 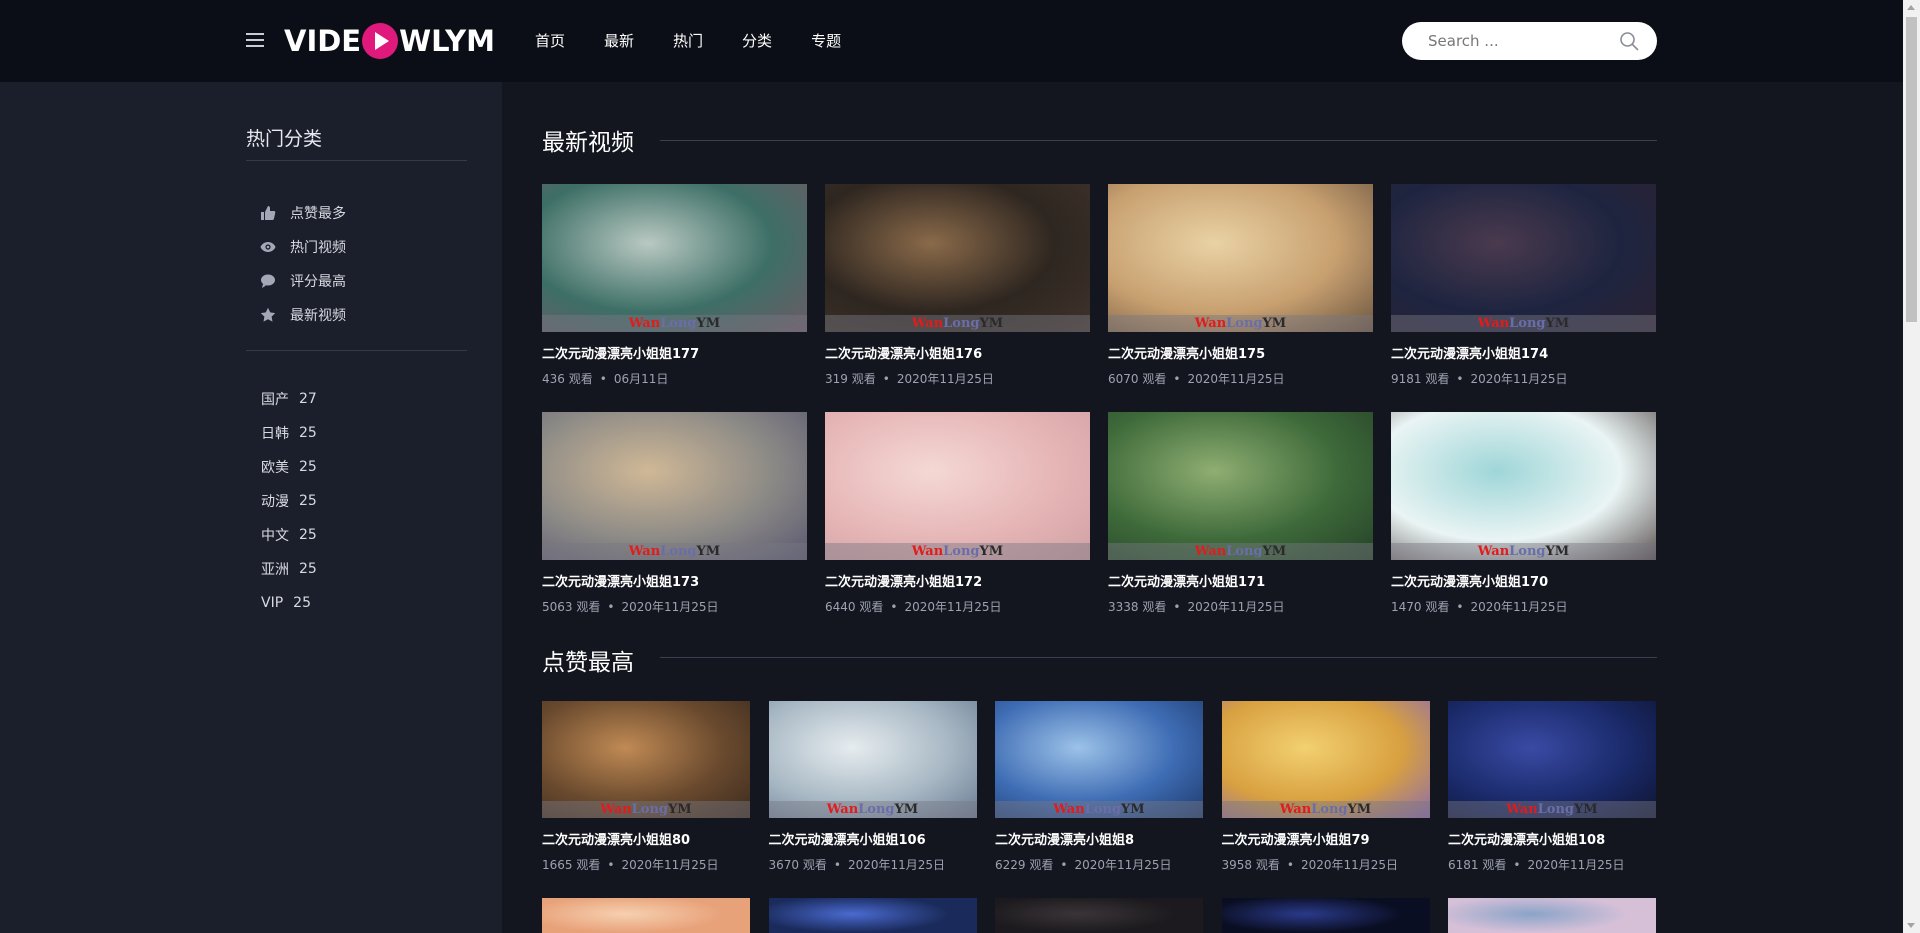 I want to click on category-item: 日韩 25, so click(x=289, y=433).